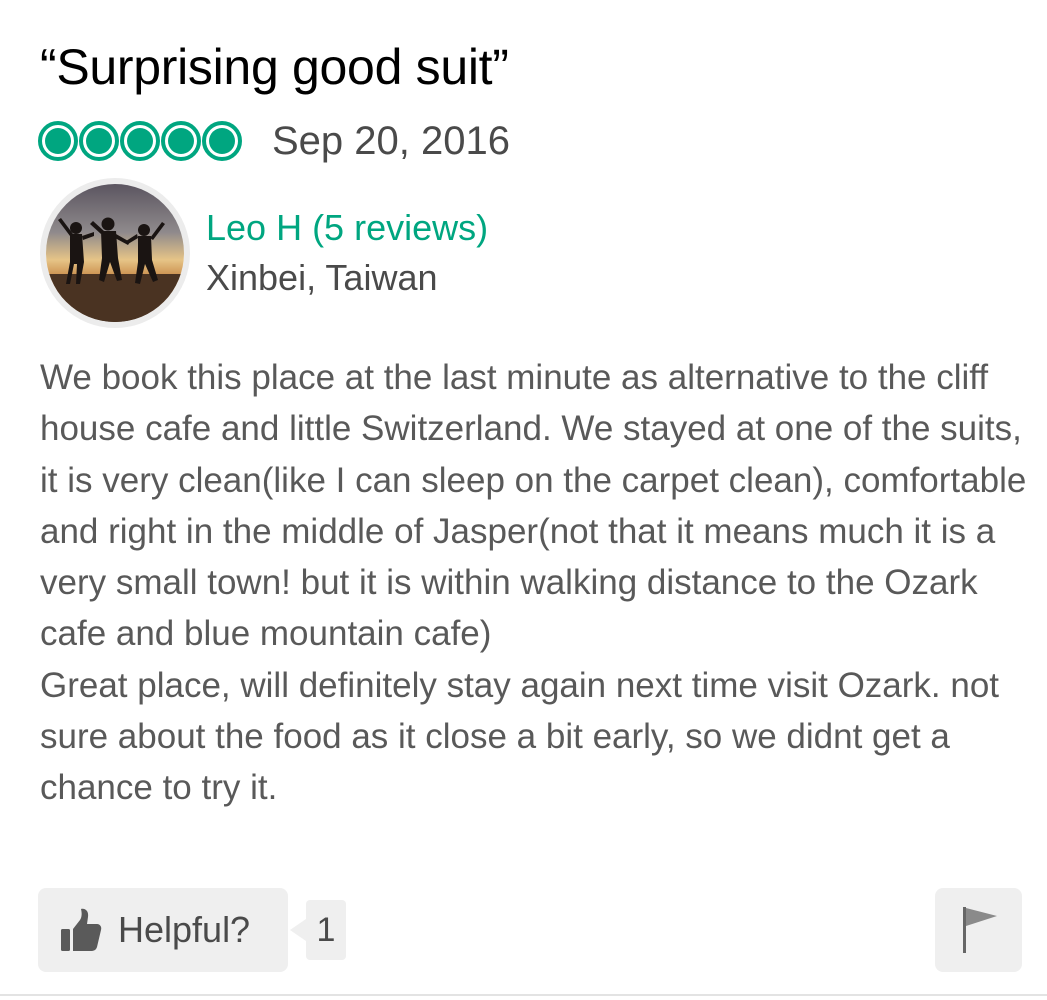 This screenshot has width=1047, height=1000. I want to click on bubble-rating, so click(140, 141).